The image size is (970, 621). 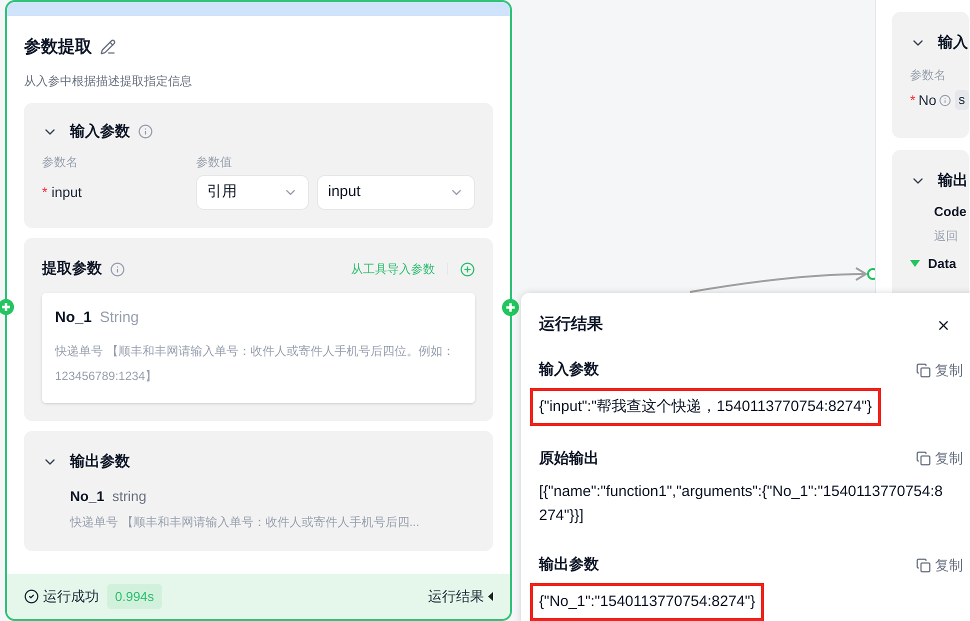 What do you see at coordinates (255, 364) in the screenshot?
I see `param-description: 快递单号 【顺丰和丰网请输入单号：收件人或寄件人手机号后四位。例如：123456789:1234】` at bounding box center [255, 364].